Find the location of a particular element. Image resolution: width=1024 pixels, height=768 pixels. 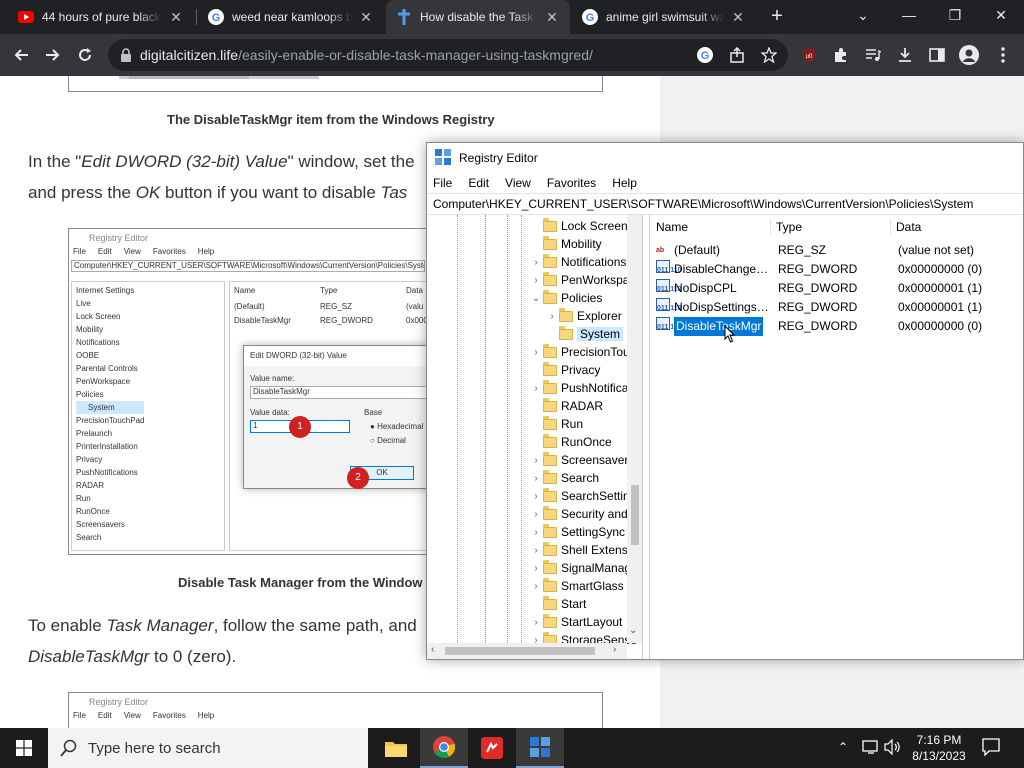

tree-item: RunOnce is located at coordinates (570, 442).